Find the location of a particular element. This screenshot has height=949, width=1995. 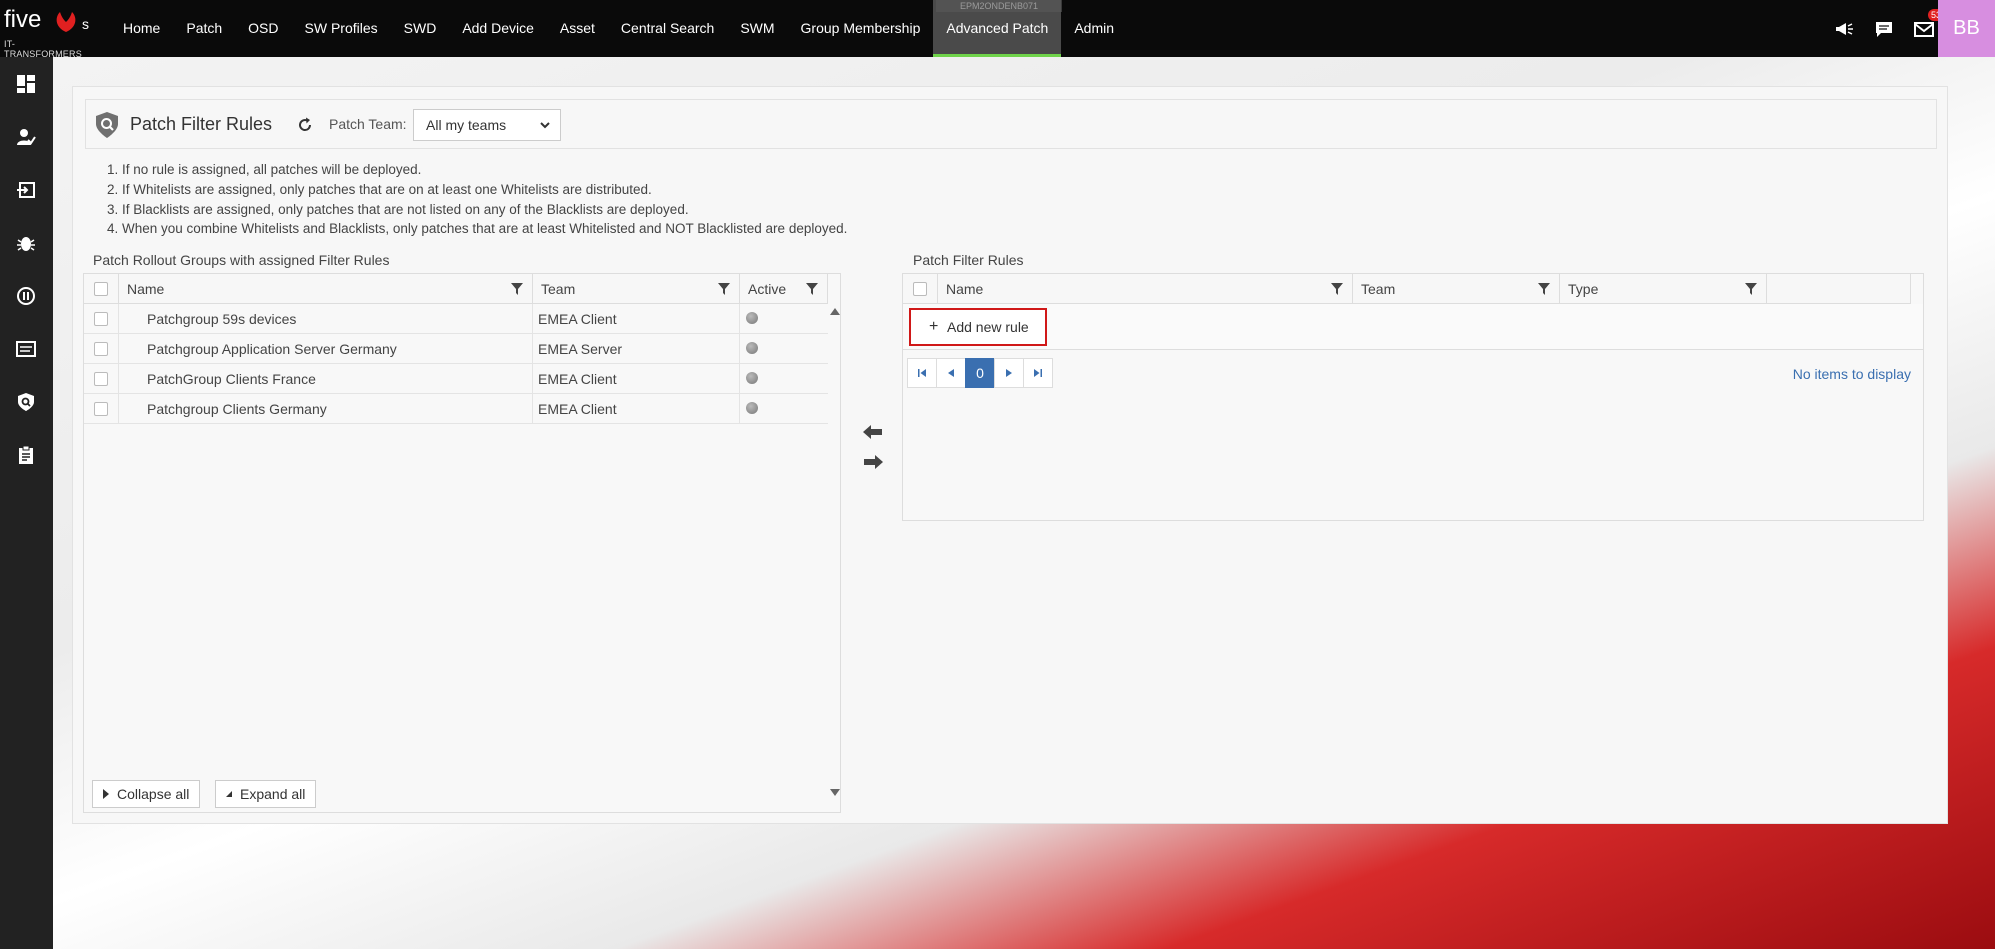

list-icon is located at coordinates (26, 349).